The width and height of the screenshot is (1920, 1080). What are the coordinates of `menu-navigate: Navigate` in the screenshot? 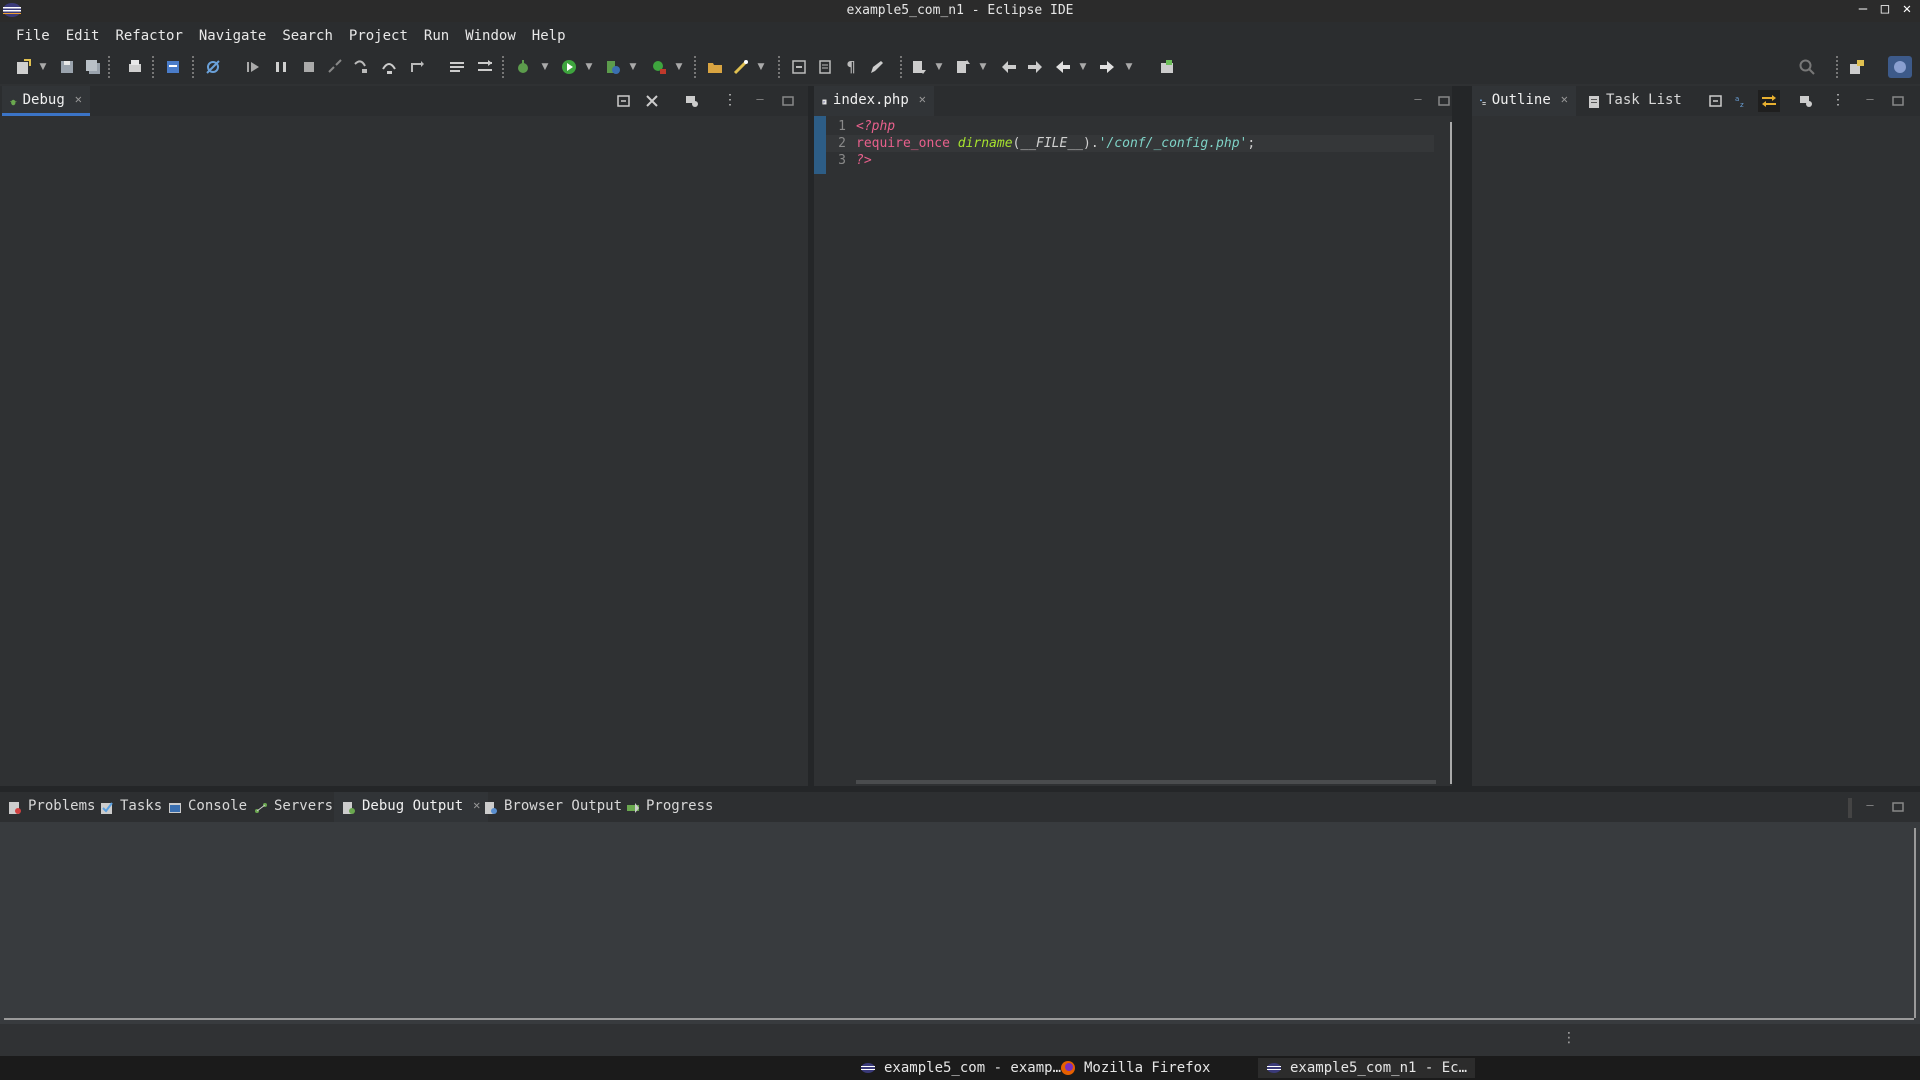 It's located at (232, 36).